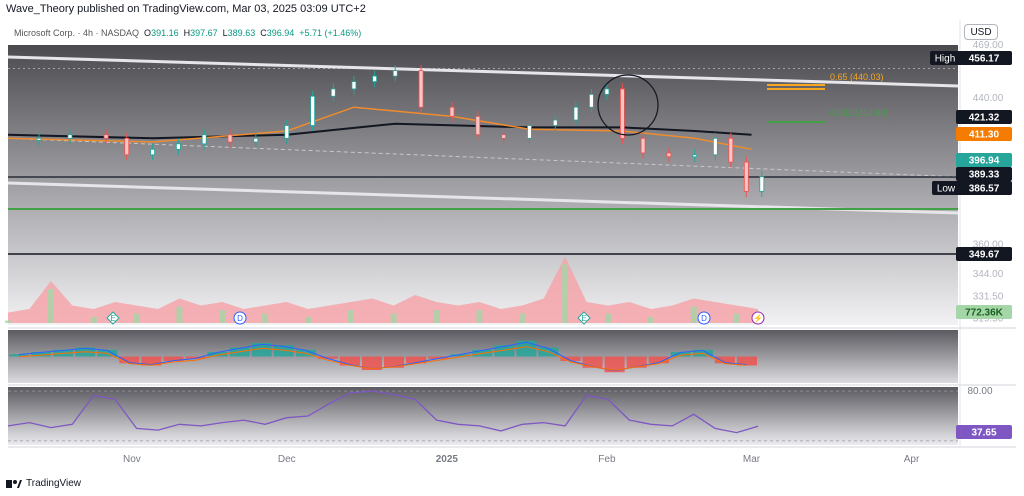  I want to click on low-price-label: 386.57, so click(984, 189).